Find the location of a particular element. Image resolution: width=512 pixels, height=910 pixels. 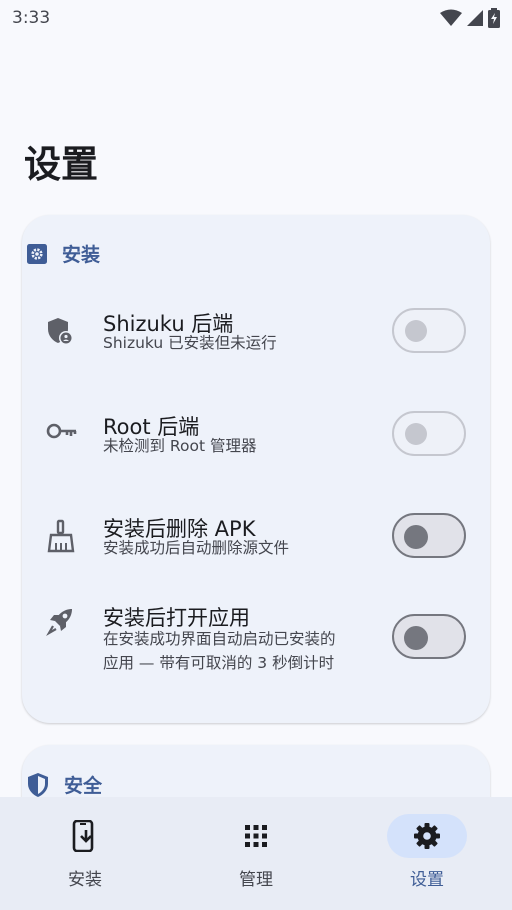

security-section-header: 安全 is located at coordinates (64, 784).